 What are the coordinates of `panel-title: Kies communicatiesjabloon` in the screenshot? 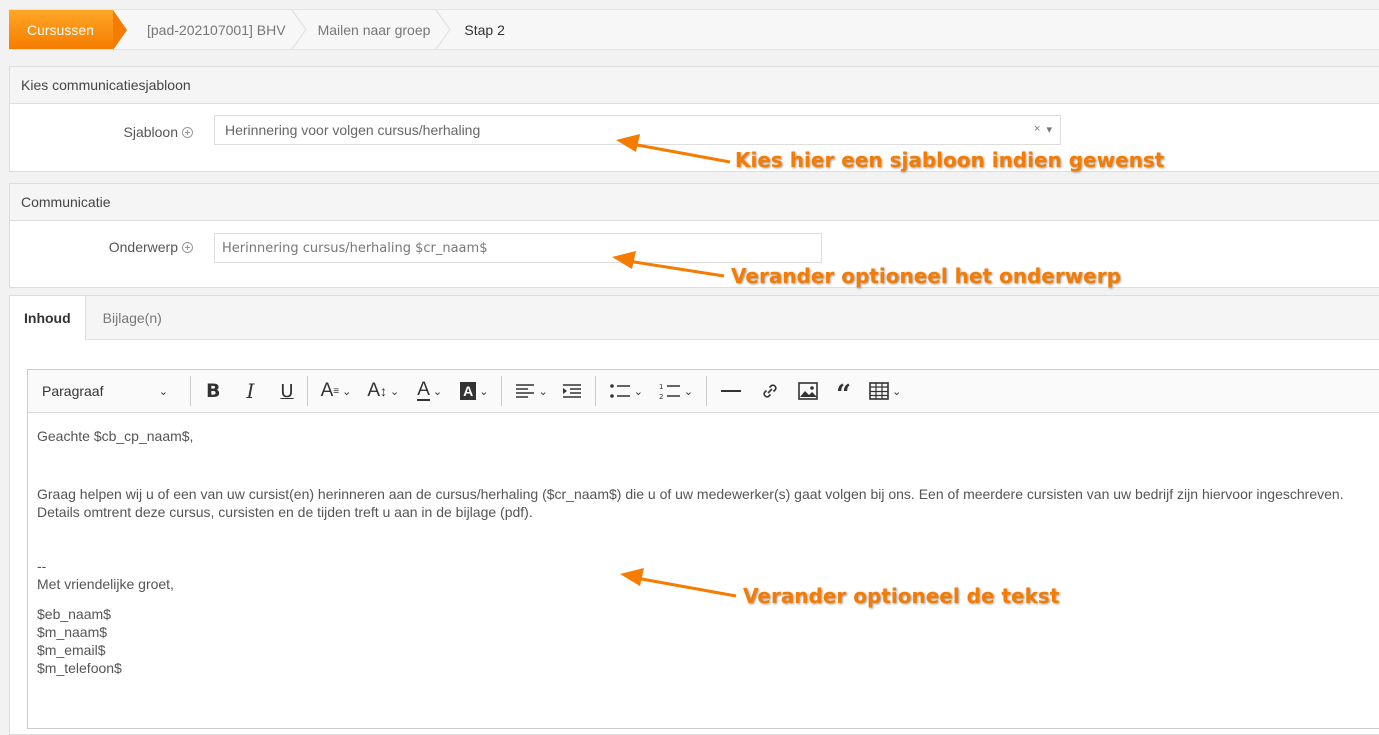 It's located at (694, 85).